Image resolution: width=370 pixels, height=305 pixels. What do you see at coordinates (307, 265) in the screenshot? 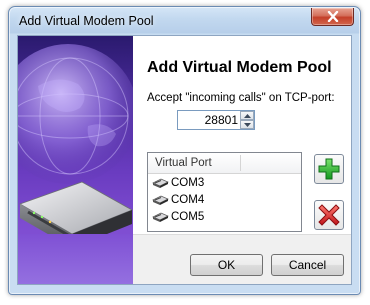
I see `cancel-button: Cancel` at bounding box center [307, 265].